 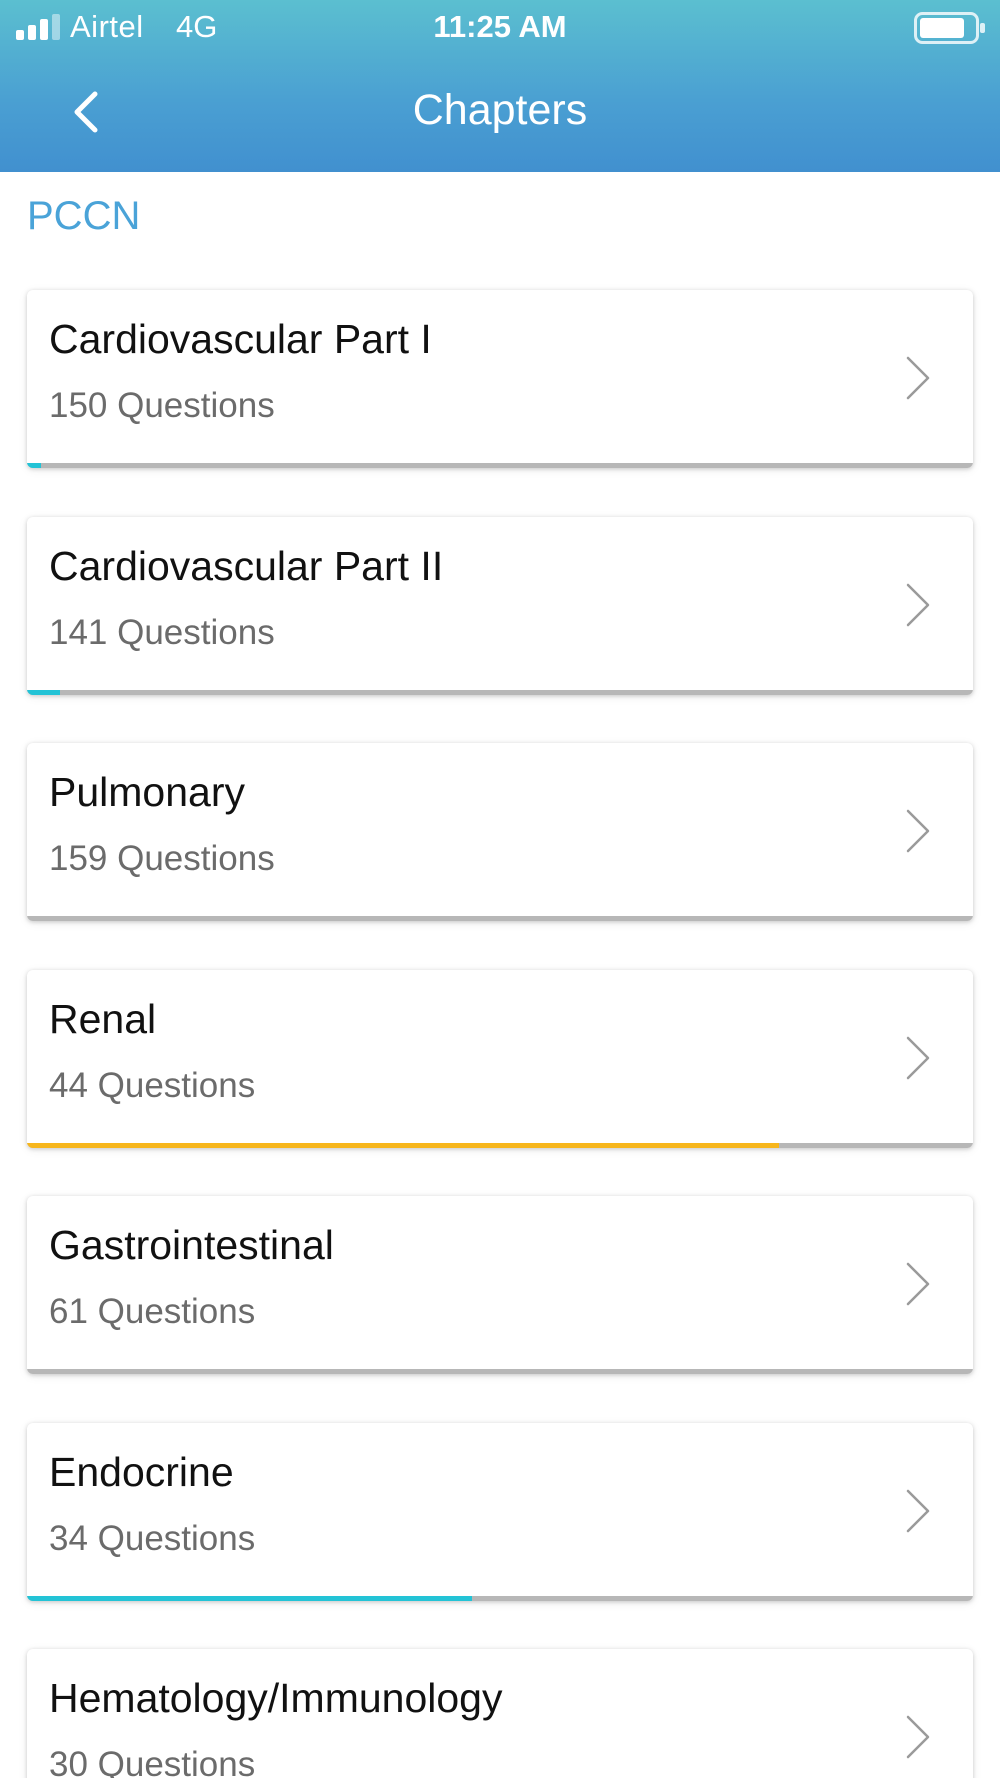 I want to click on chapter-title: Pulmonary, so click(x=147, y=792).